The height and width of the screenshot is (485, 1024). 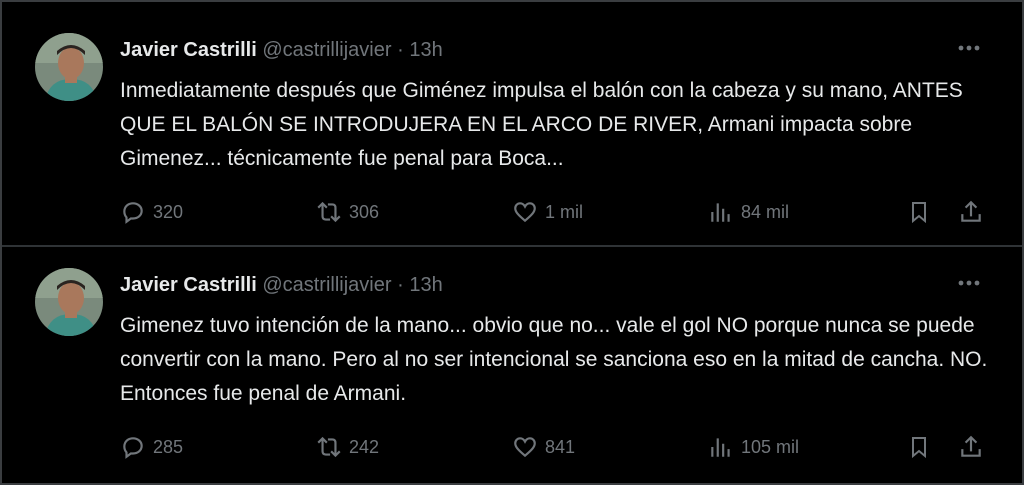 I want to click on views-count: 105 mil, so click(x=770, y=446).